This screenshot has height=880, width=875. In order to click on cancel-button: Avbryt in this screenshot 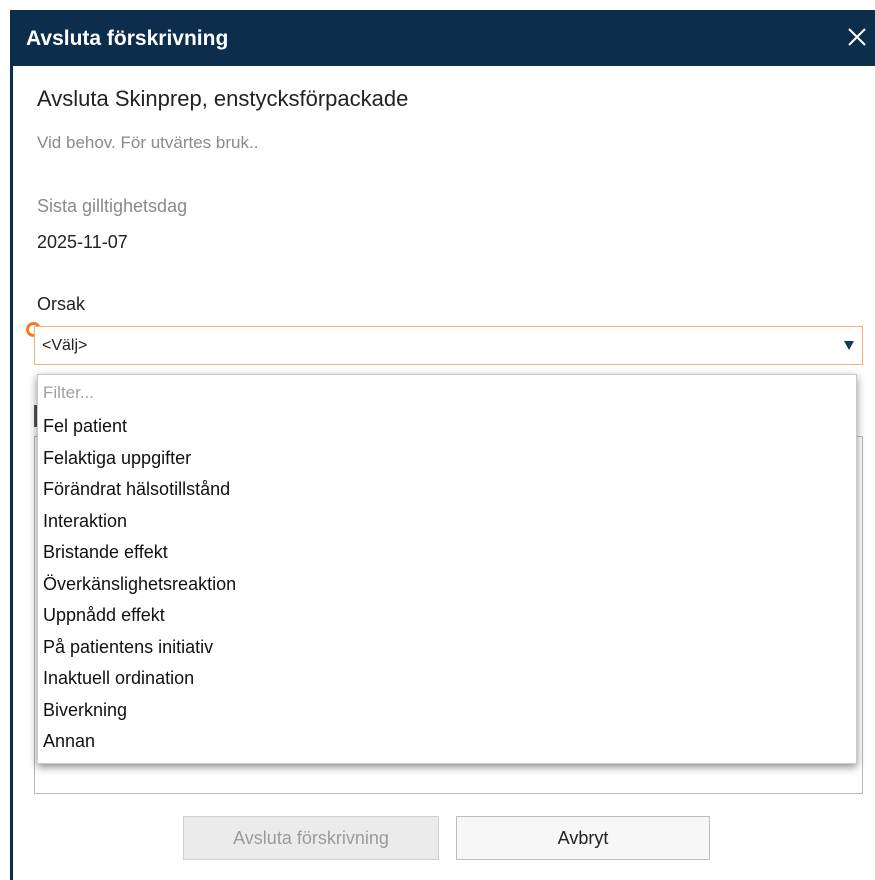, I will do `click(583, 838)`.